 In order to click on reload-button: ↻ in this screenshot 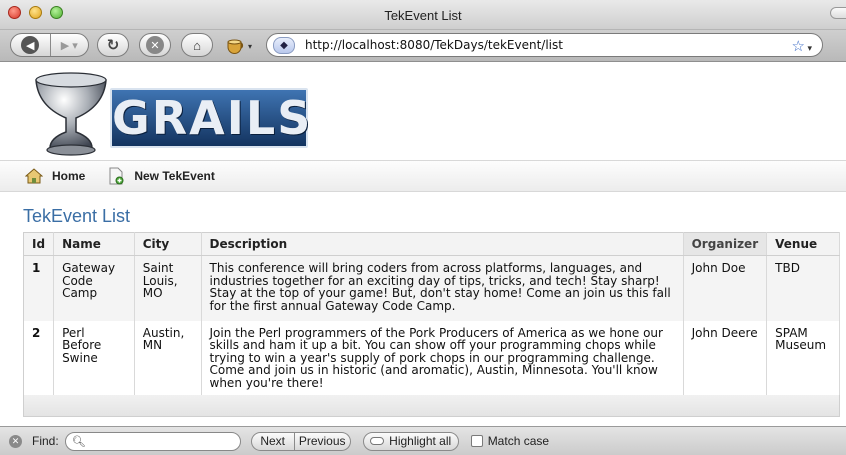, I will do `click(113, 45)`.